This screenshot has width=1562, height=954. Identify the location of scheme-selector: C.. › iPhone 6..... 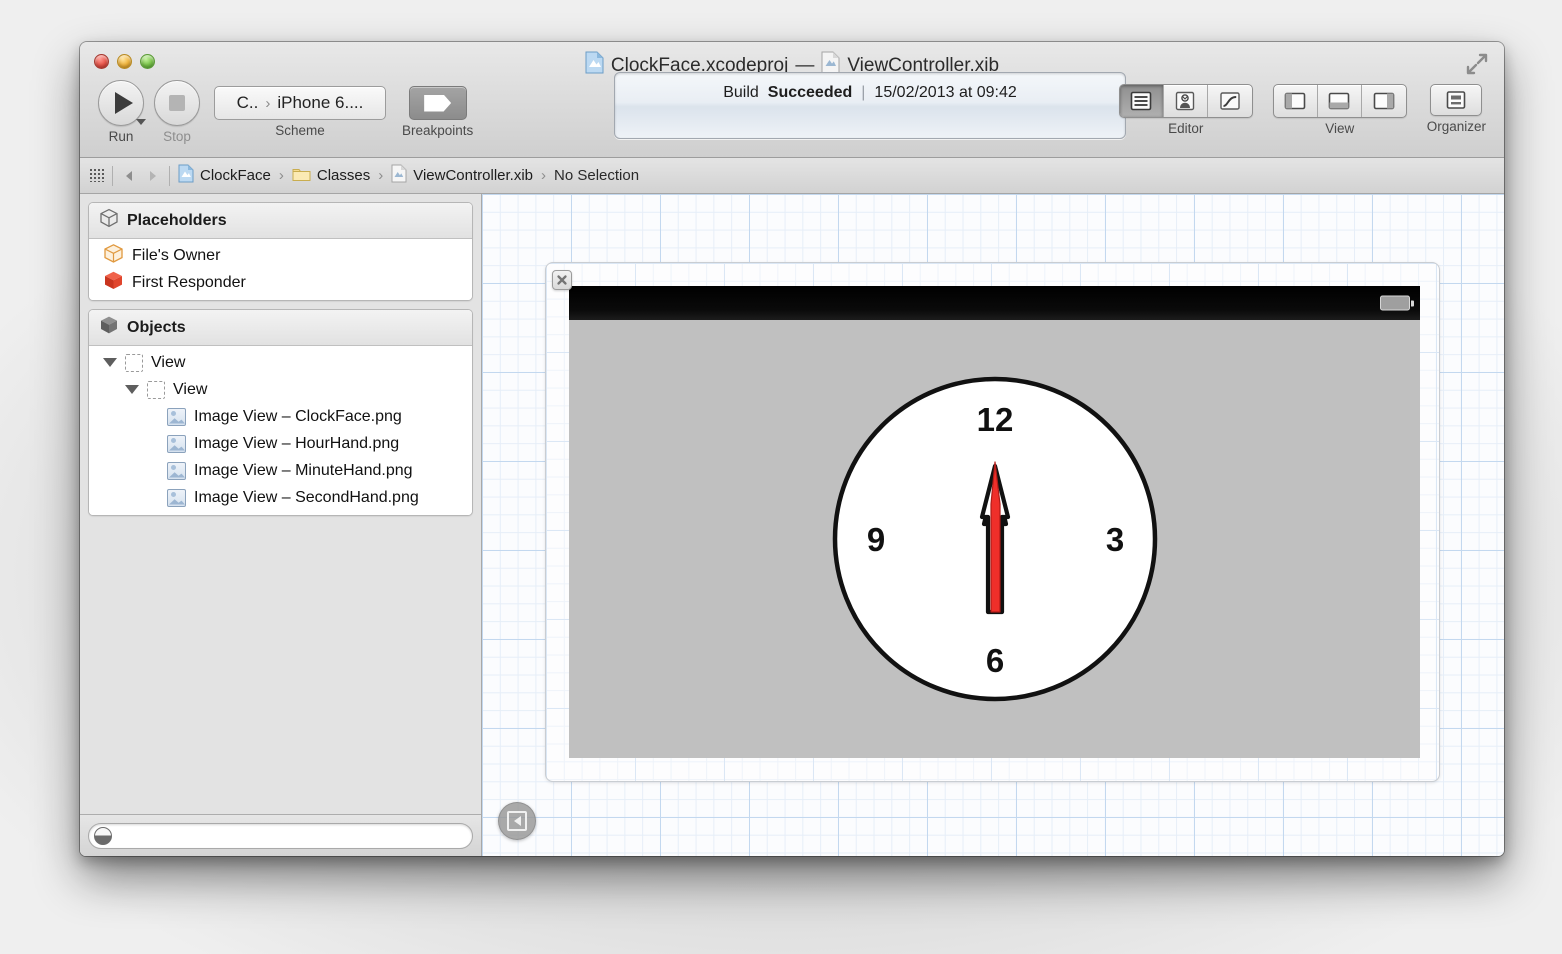
(300, 103).